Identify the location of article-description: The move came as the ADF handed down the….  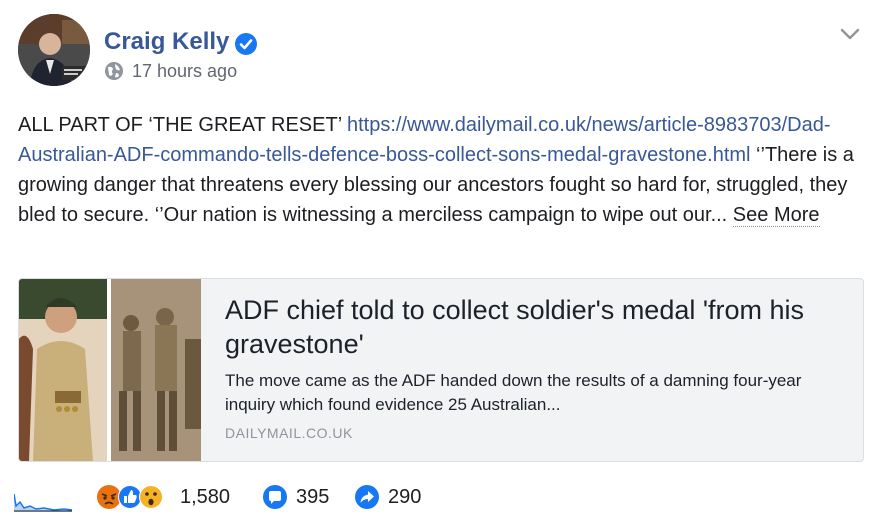
(513, 392).